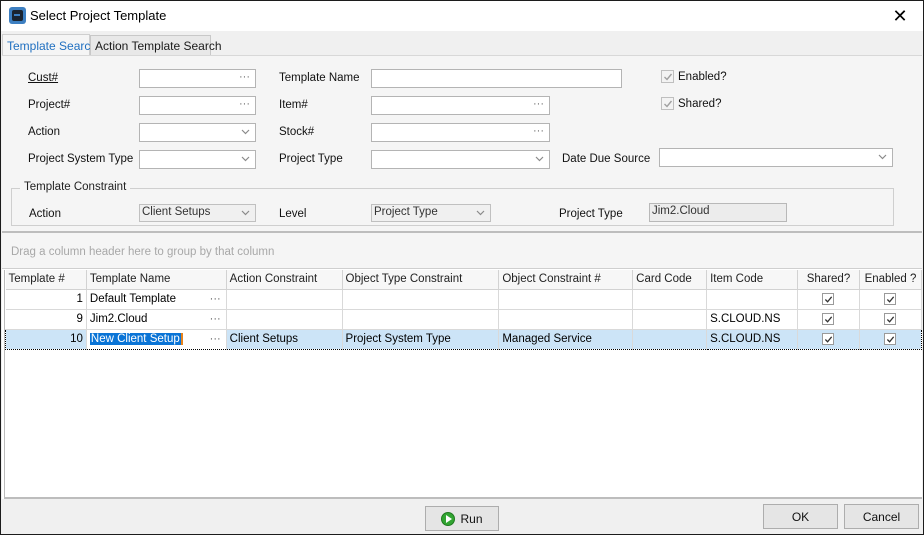  What do you see at coordinates (800, 516) in the screenshot?
I see `ok-button: OK` at bounding box center [800, 516].